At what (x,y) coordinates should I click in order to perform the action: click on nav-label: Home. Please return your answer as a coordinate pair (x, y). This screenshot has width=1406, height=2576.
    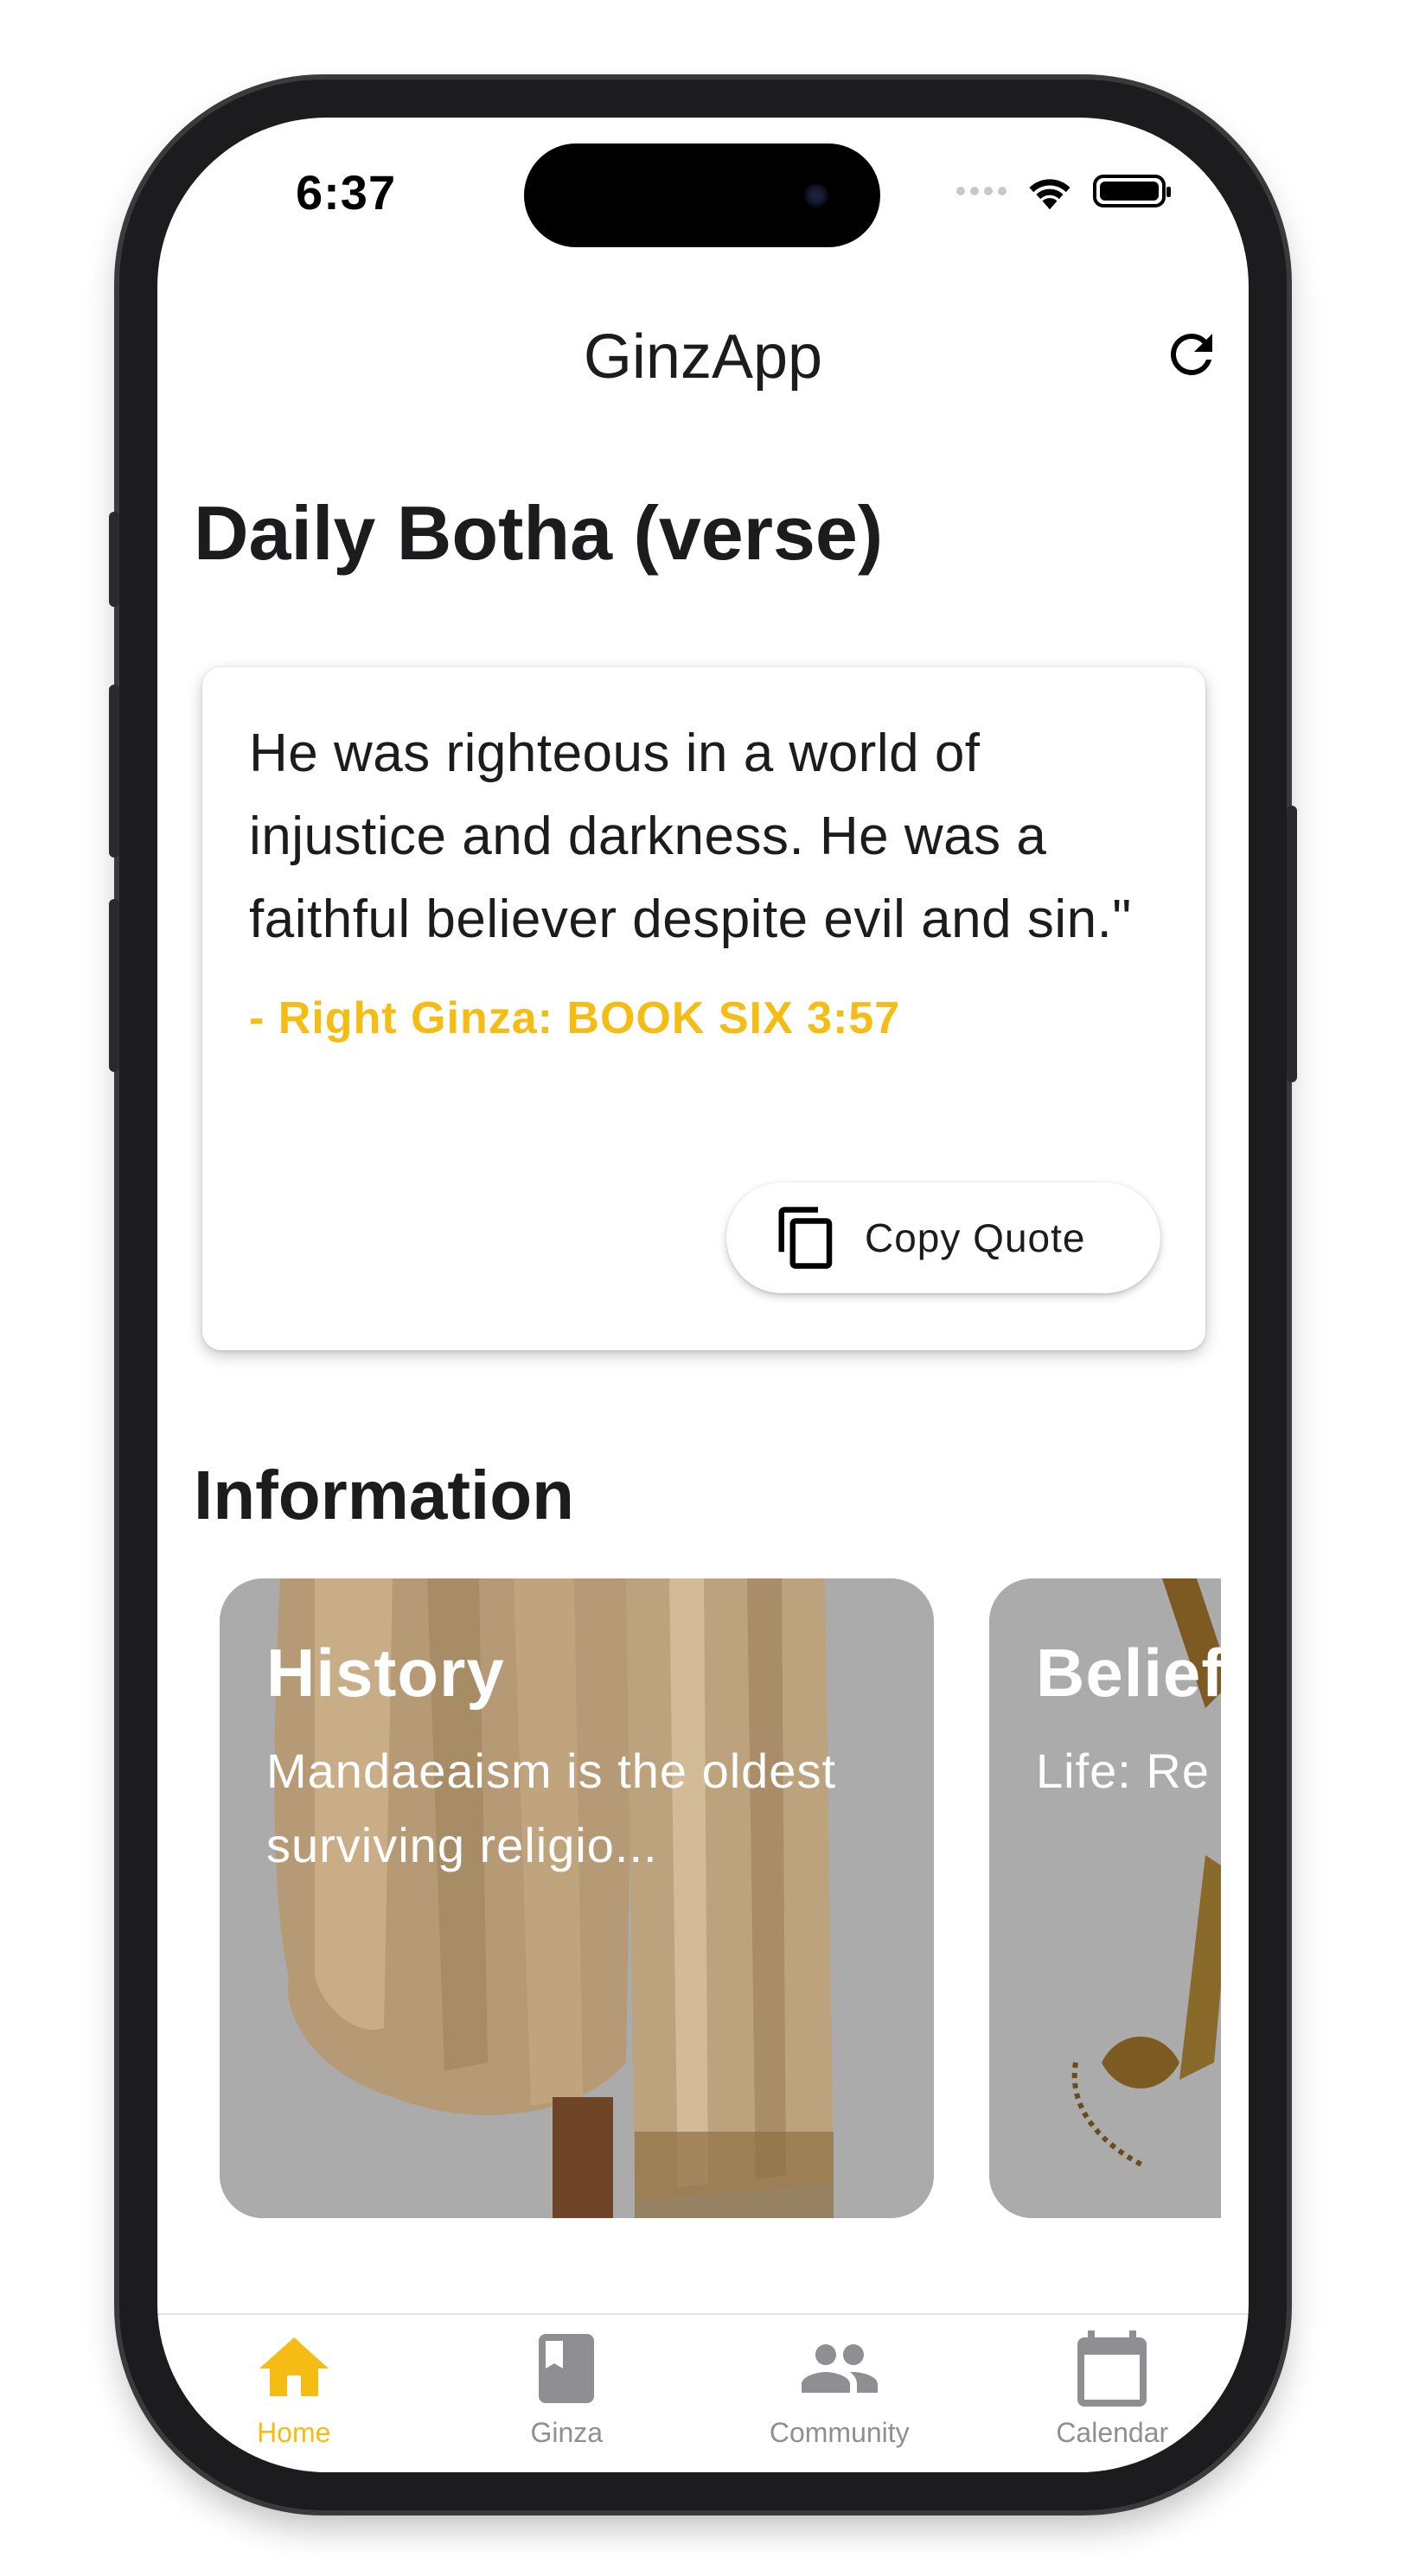
    Looking at the image, I should click on (294, 2432).